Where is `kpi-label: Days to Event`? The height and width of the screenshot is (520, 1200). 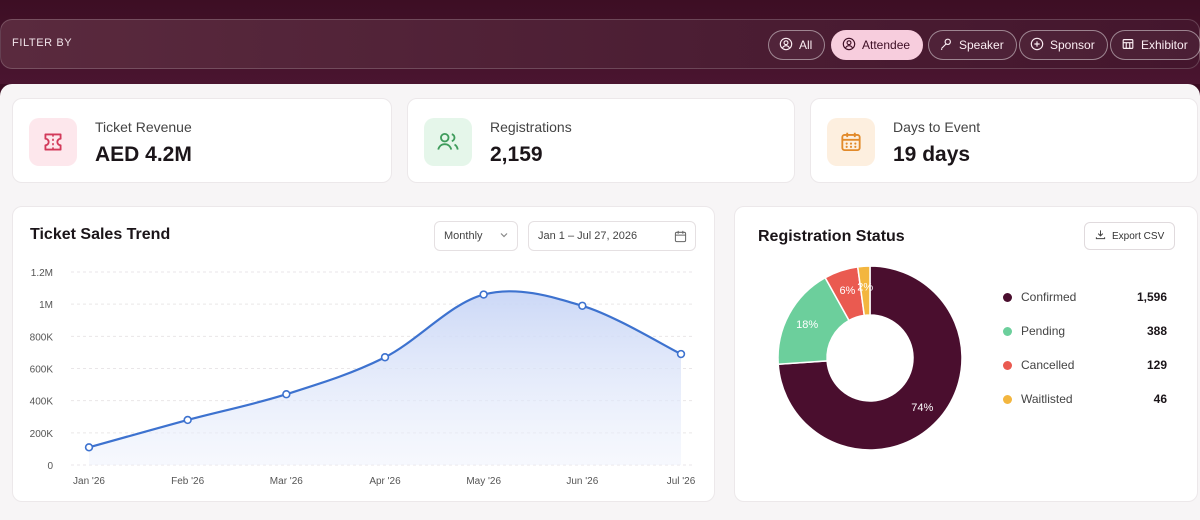 kpi-label: Days to Event is located at coordinates (937, 127).